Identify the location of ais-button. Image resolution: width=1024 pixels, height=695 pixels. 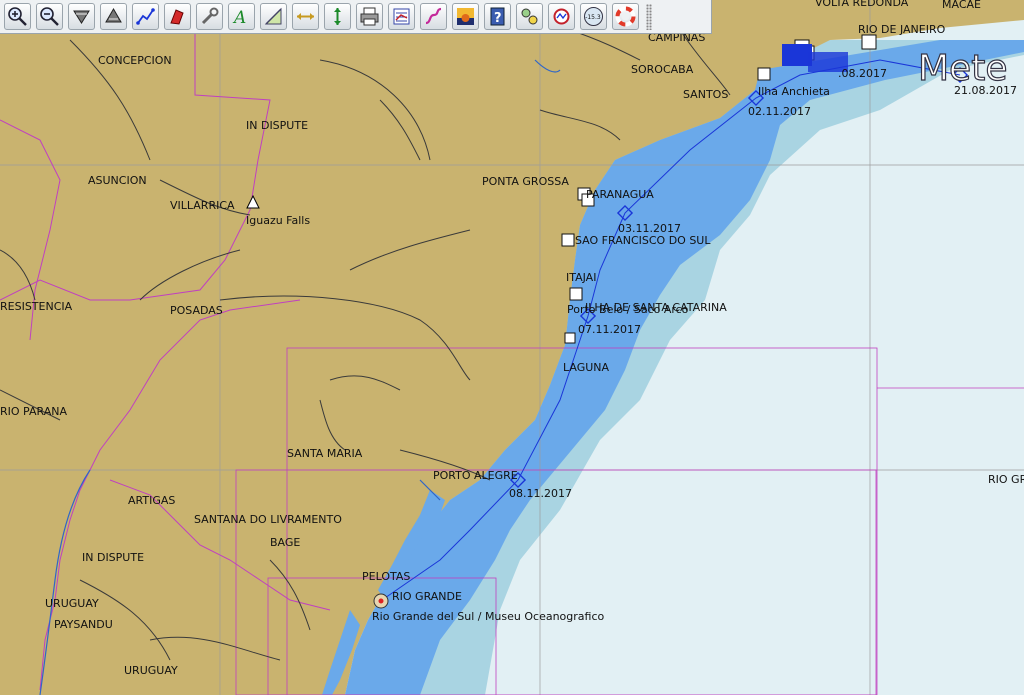
(529, 16).